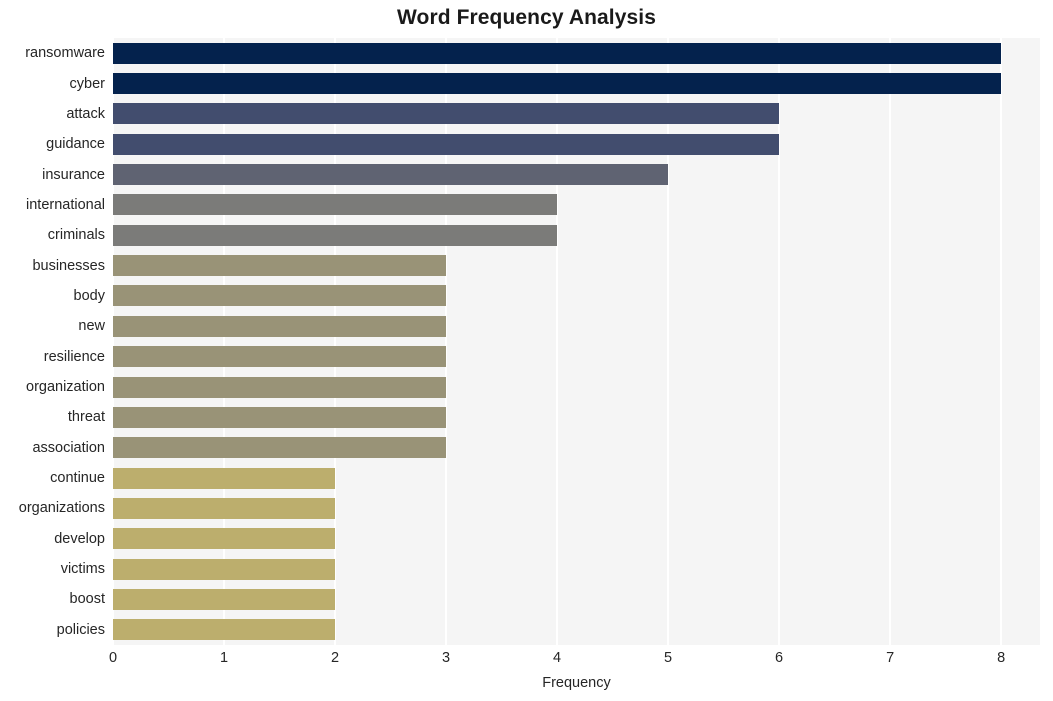 Image resolution: width=1053 pixels, height=701 pixels. What do you see at coordinates (446, 658) in the screenshot?
I see `x-tick-label-3: 3` at bounding box center [446, 658].